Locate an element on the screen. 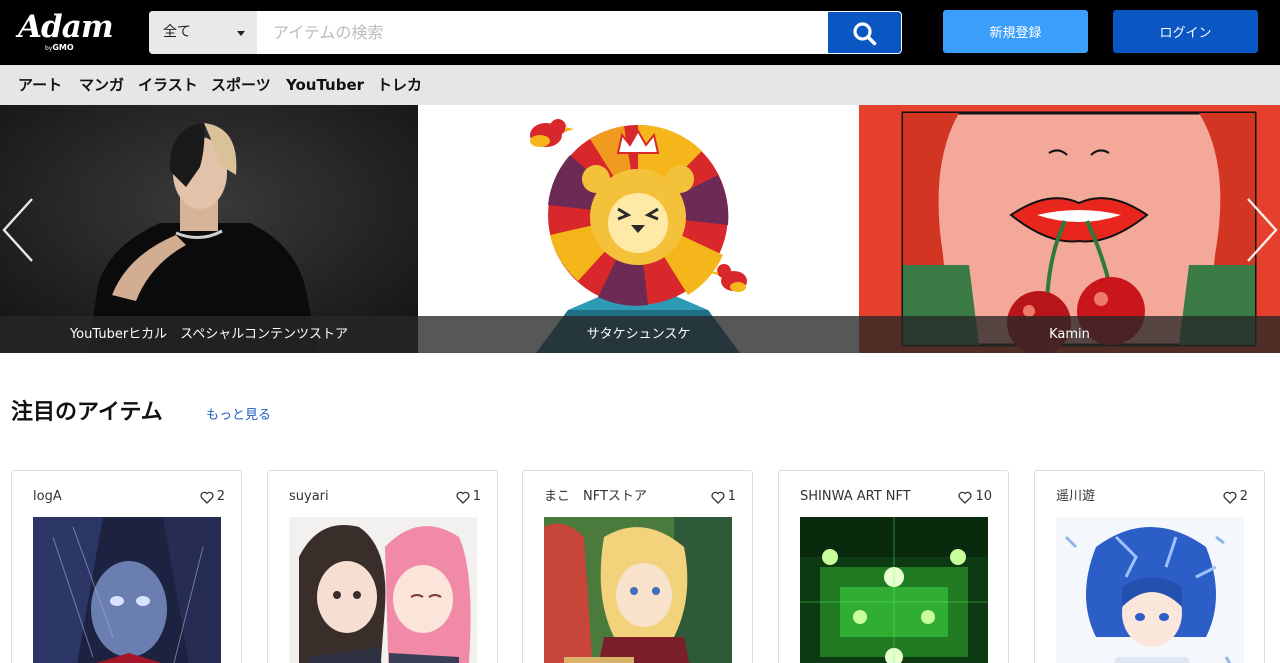  logo-wordmark: Adam is located at coordinates (66, 27).